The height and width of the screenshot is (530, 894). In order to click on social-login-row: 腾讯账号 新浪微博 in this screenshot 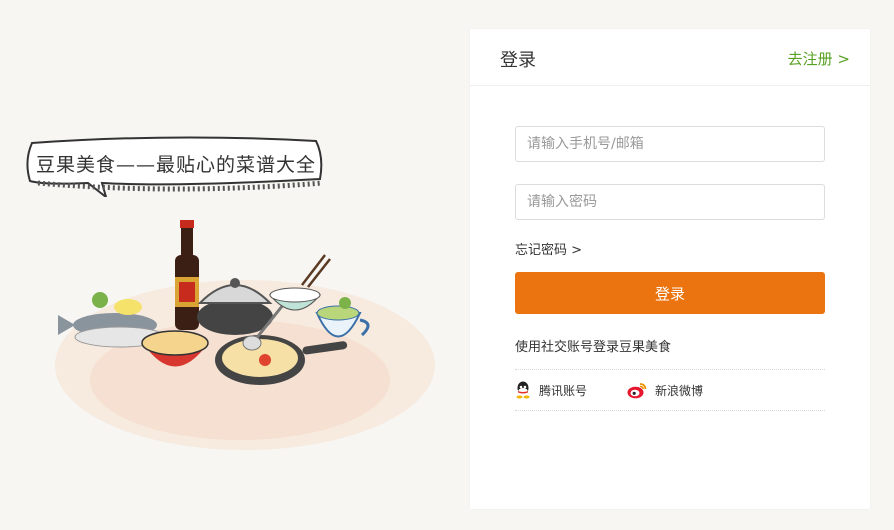, I will do `click(670, 390)`.